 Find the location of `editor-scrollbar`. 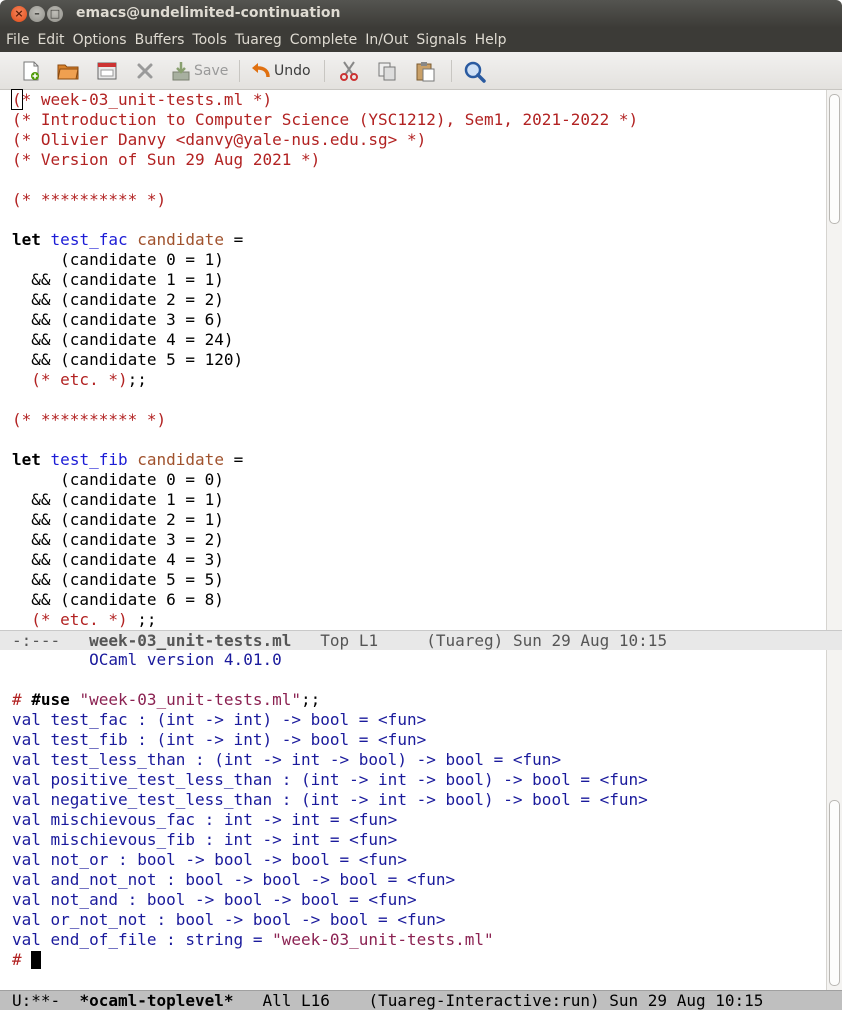

editor-scrollbar is located at coordinates (834, 360).